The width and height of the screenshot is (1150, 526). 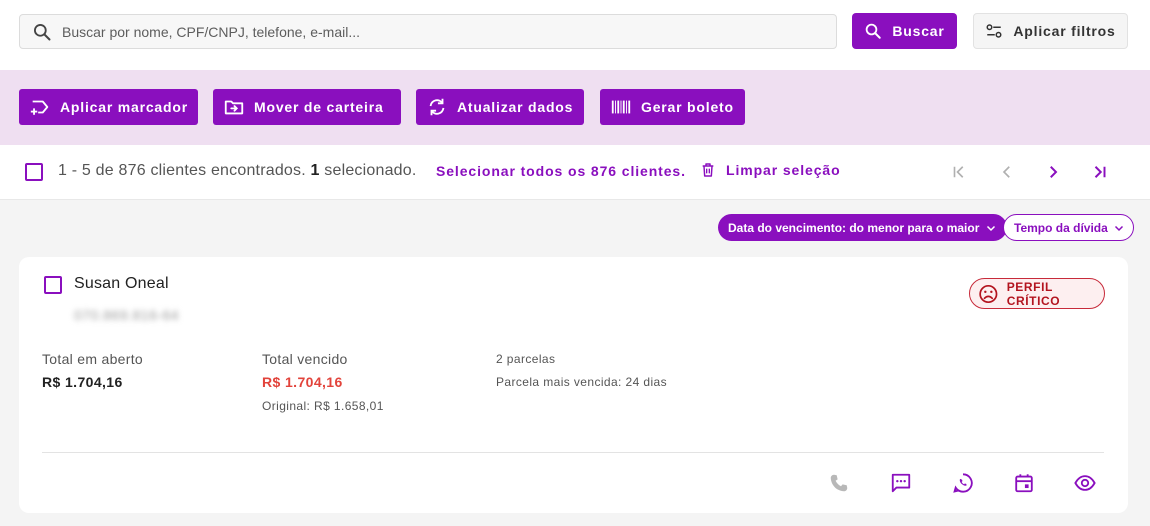 What do you see at coordinates (302, 382) in the screenshot?
I see `total-due-value: R$ 1.704,16` at bounding box center [302, 382].